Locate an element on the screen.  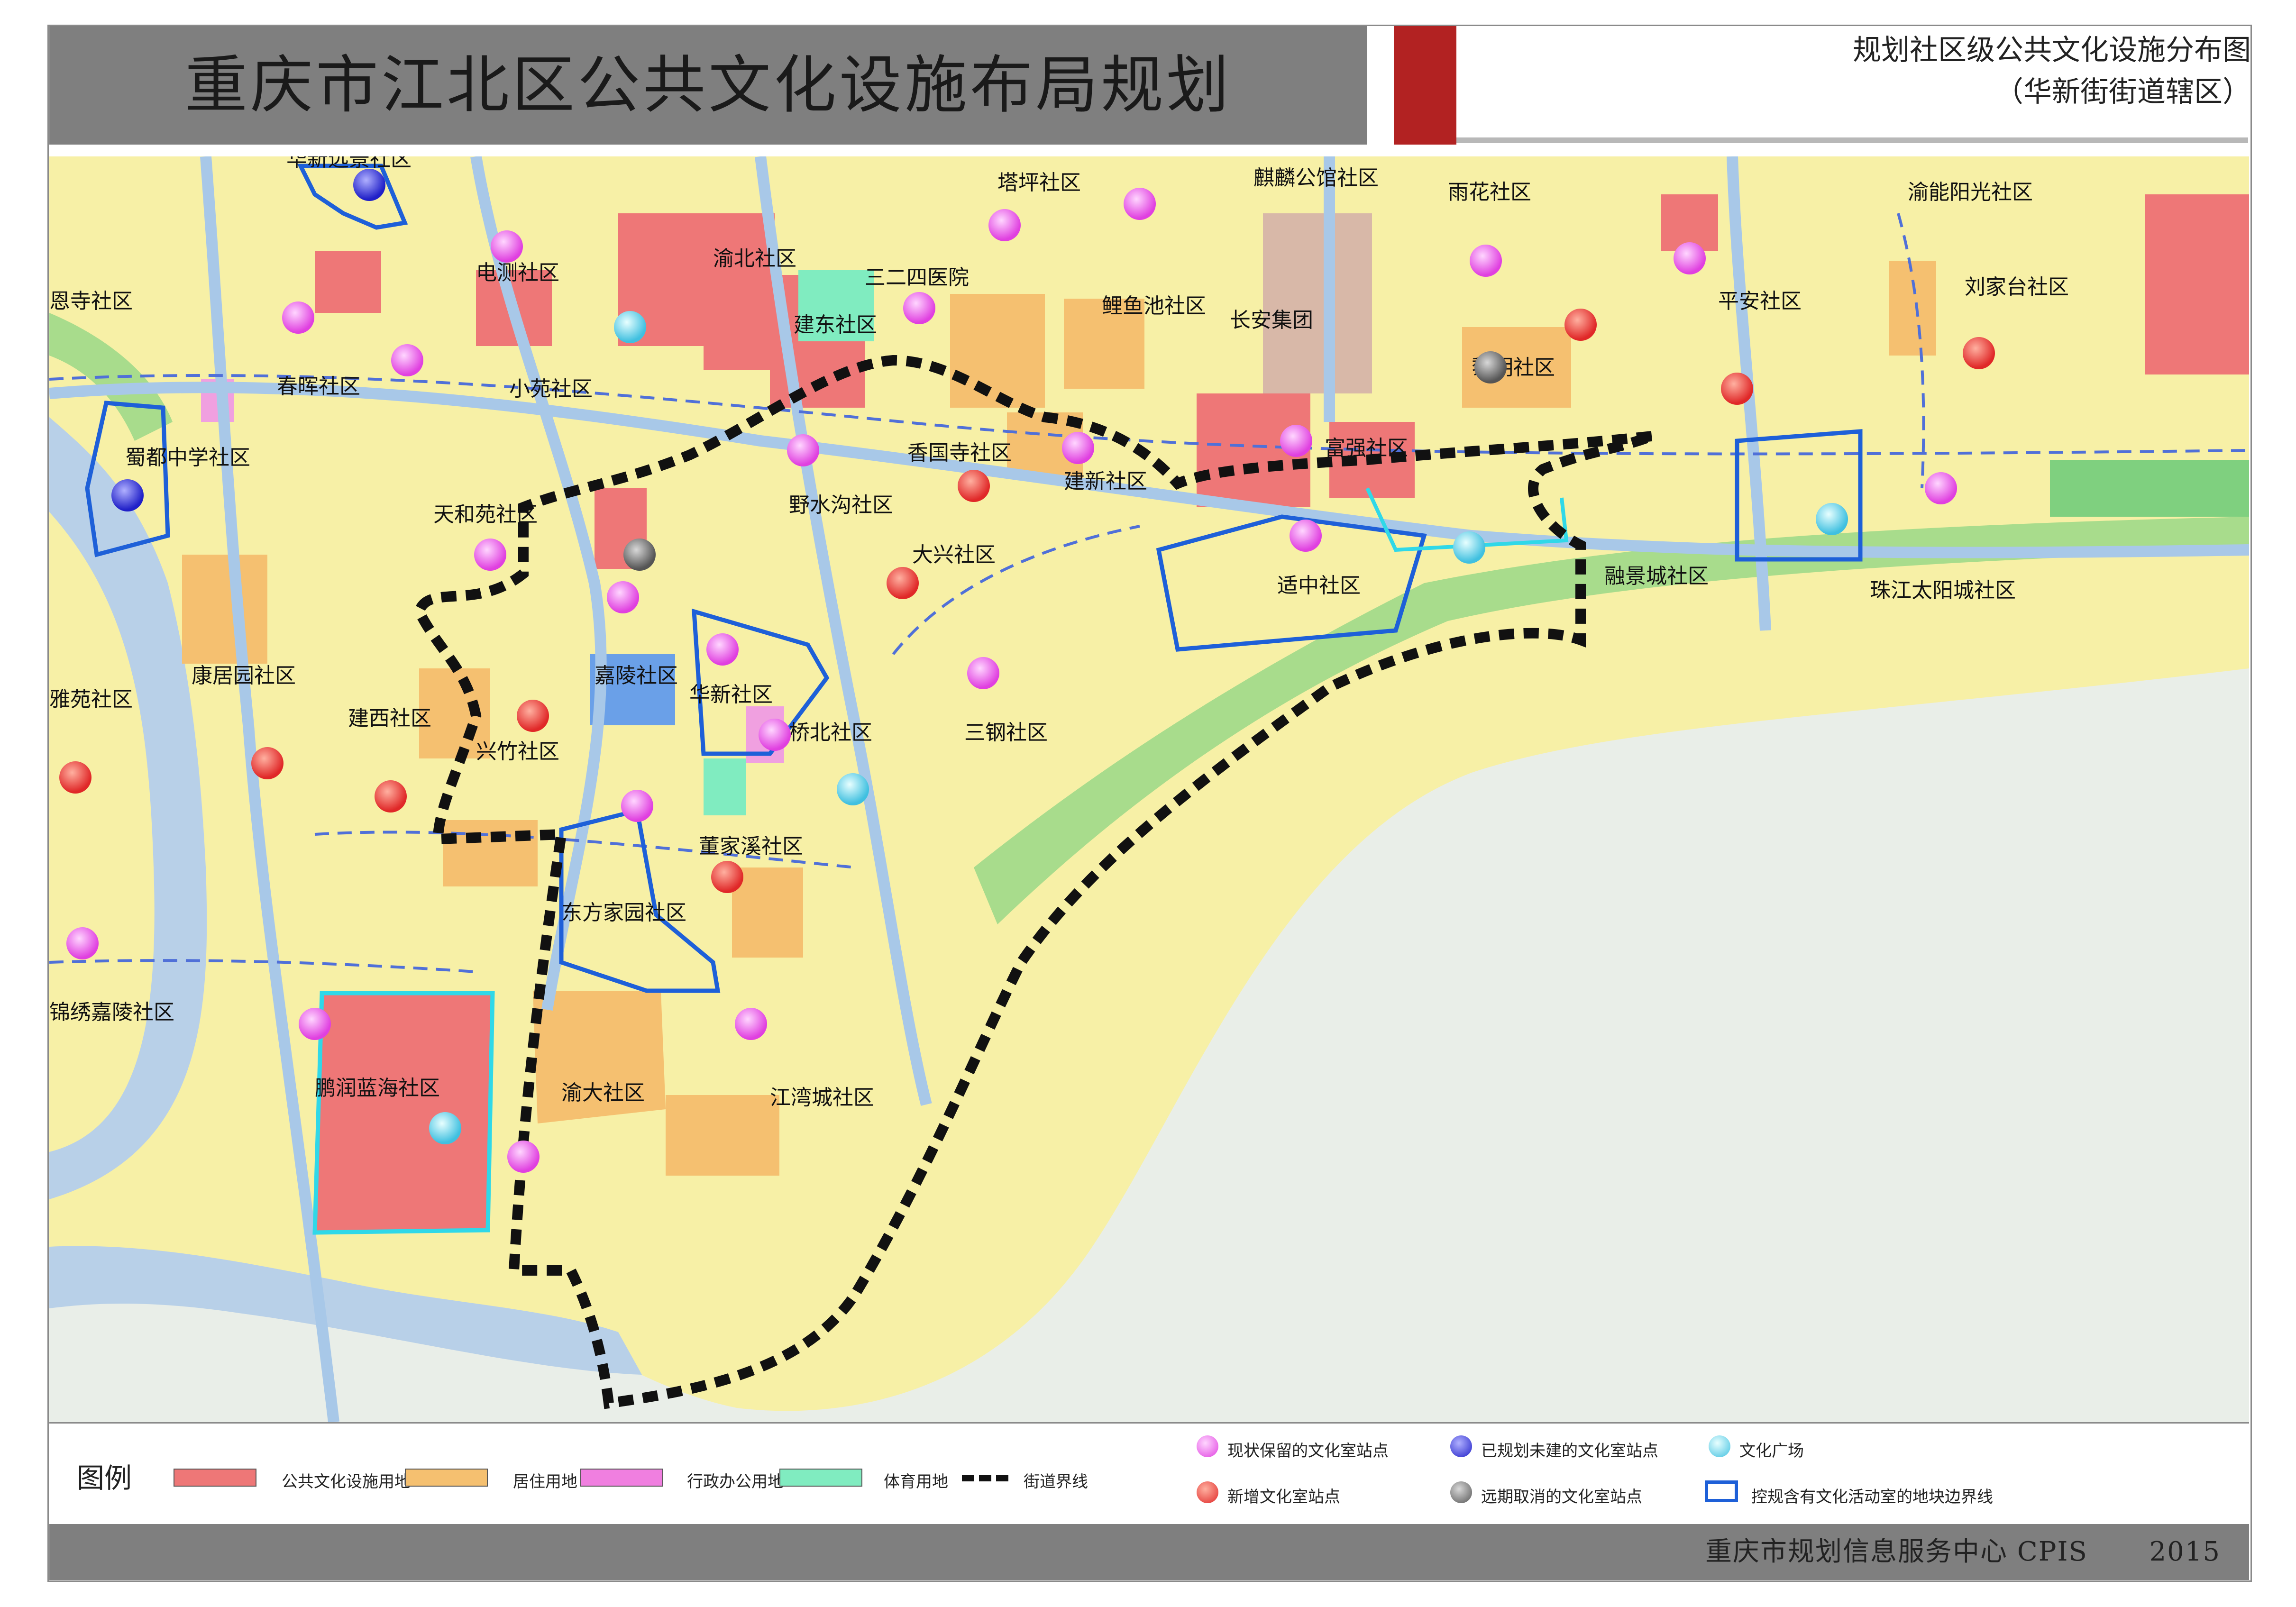
label-jian-xin: 建新社区 is located at coordinates (1105, 481).